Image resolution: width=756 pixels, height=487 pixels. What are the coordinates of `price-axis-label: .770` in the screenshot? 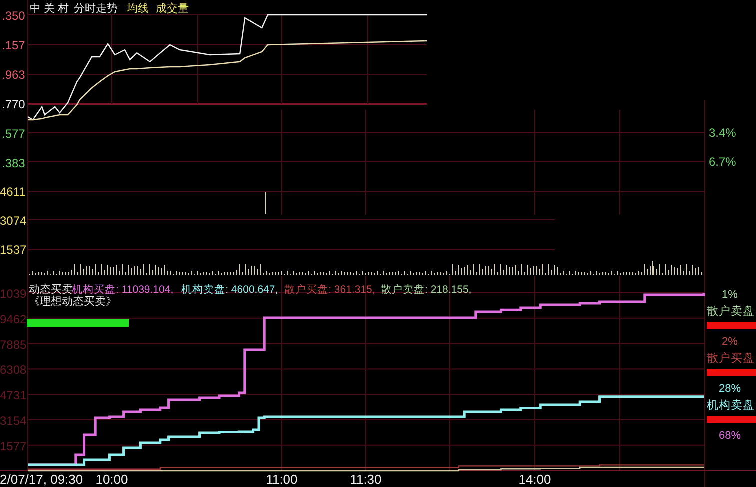 It's located at (14, 105).